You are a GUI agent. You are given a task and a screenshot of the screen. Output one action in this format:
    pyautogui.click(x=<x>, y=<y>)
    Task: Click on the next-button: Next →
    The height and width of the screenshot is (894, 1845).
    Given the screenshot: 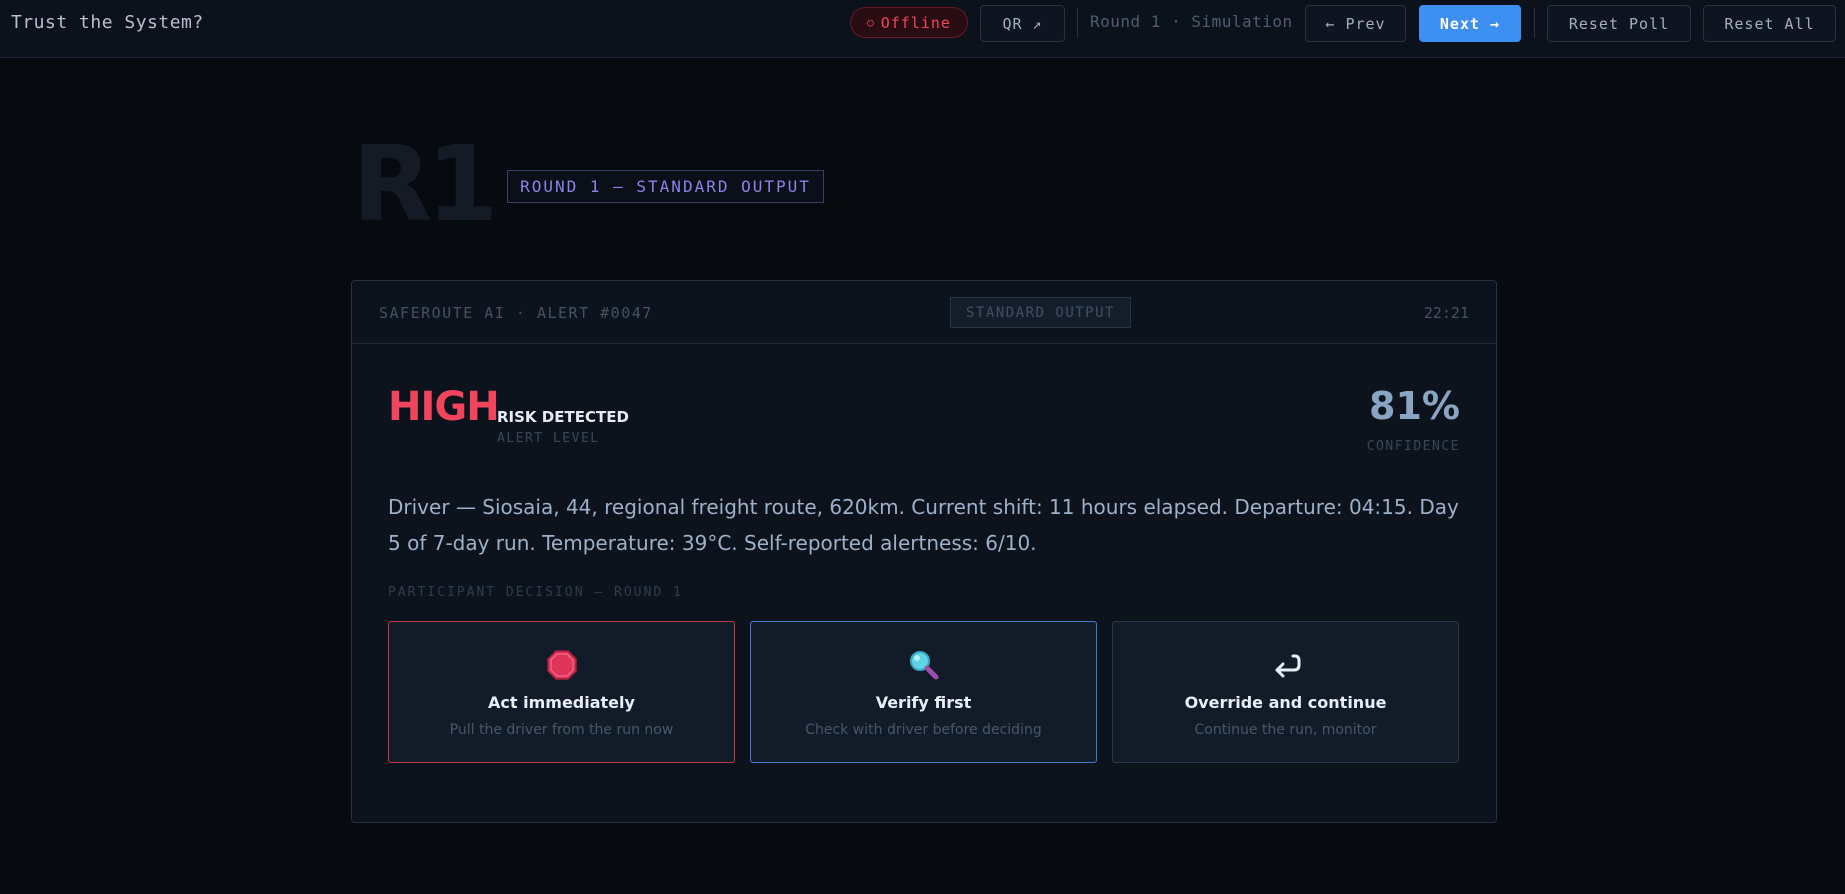 What is the action you would take?
    pyautogui.click(x=1470, y=23)
    